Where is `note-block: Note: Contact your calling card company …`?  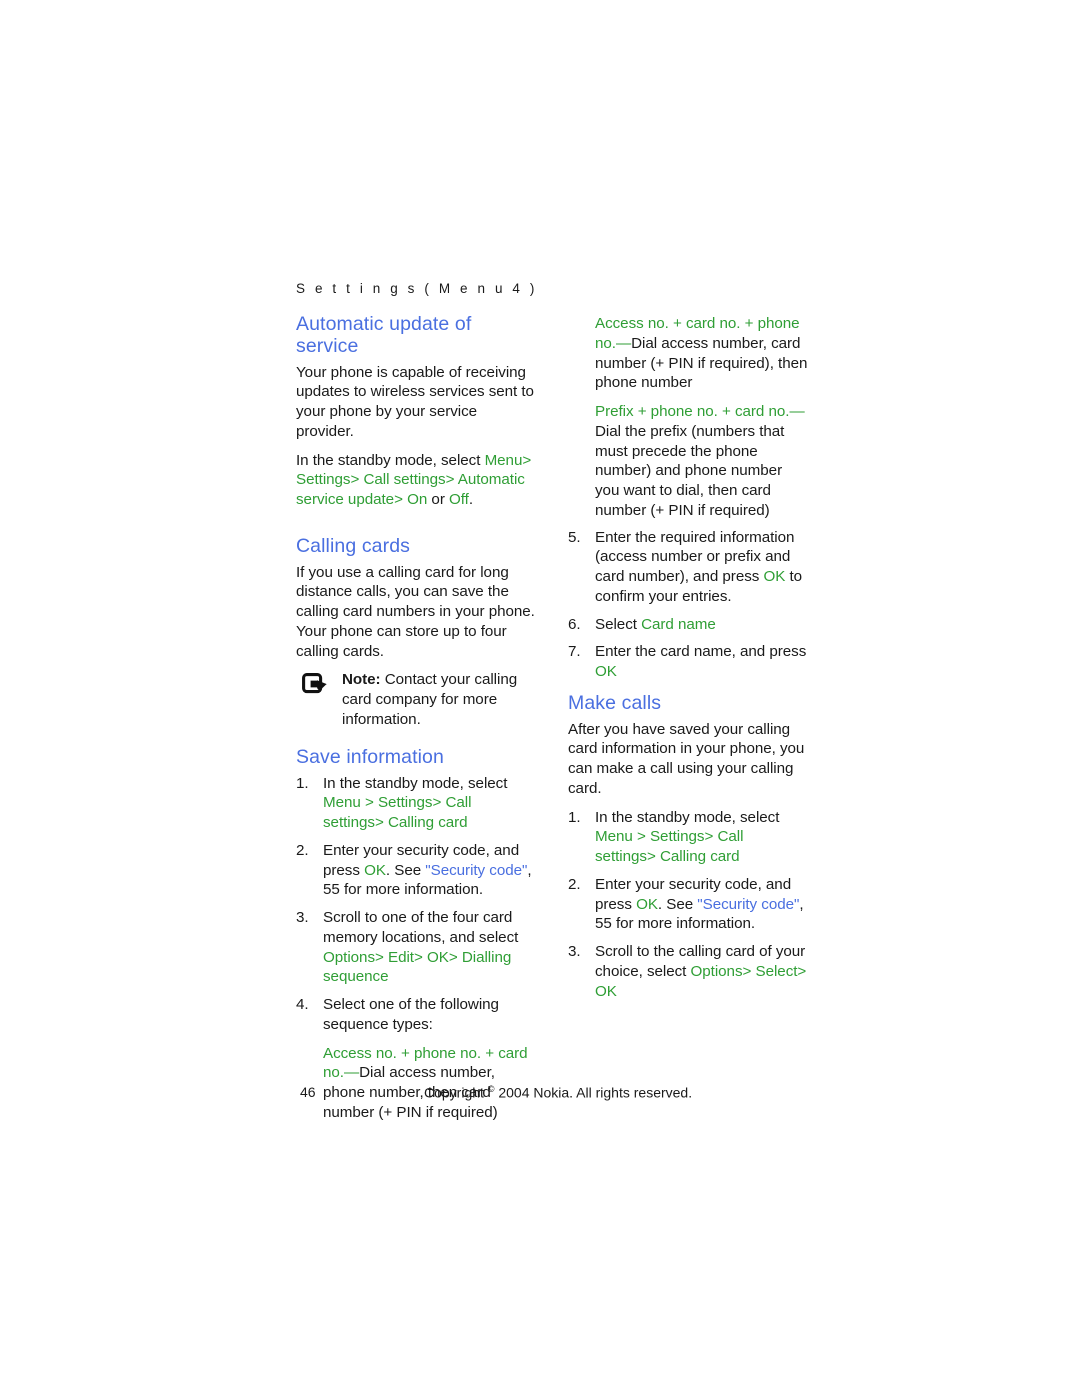 note-block: Note: Contact your calling card company … is located at coordinates (416, 699).